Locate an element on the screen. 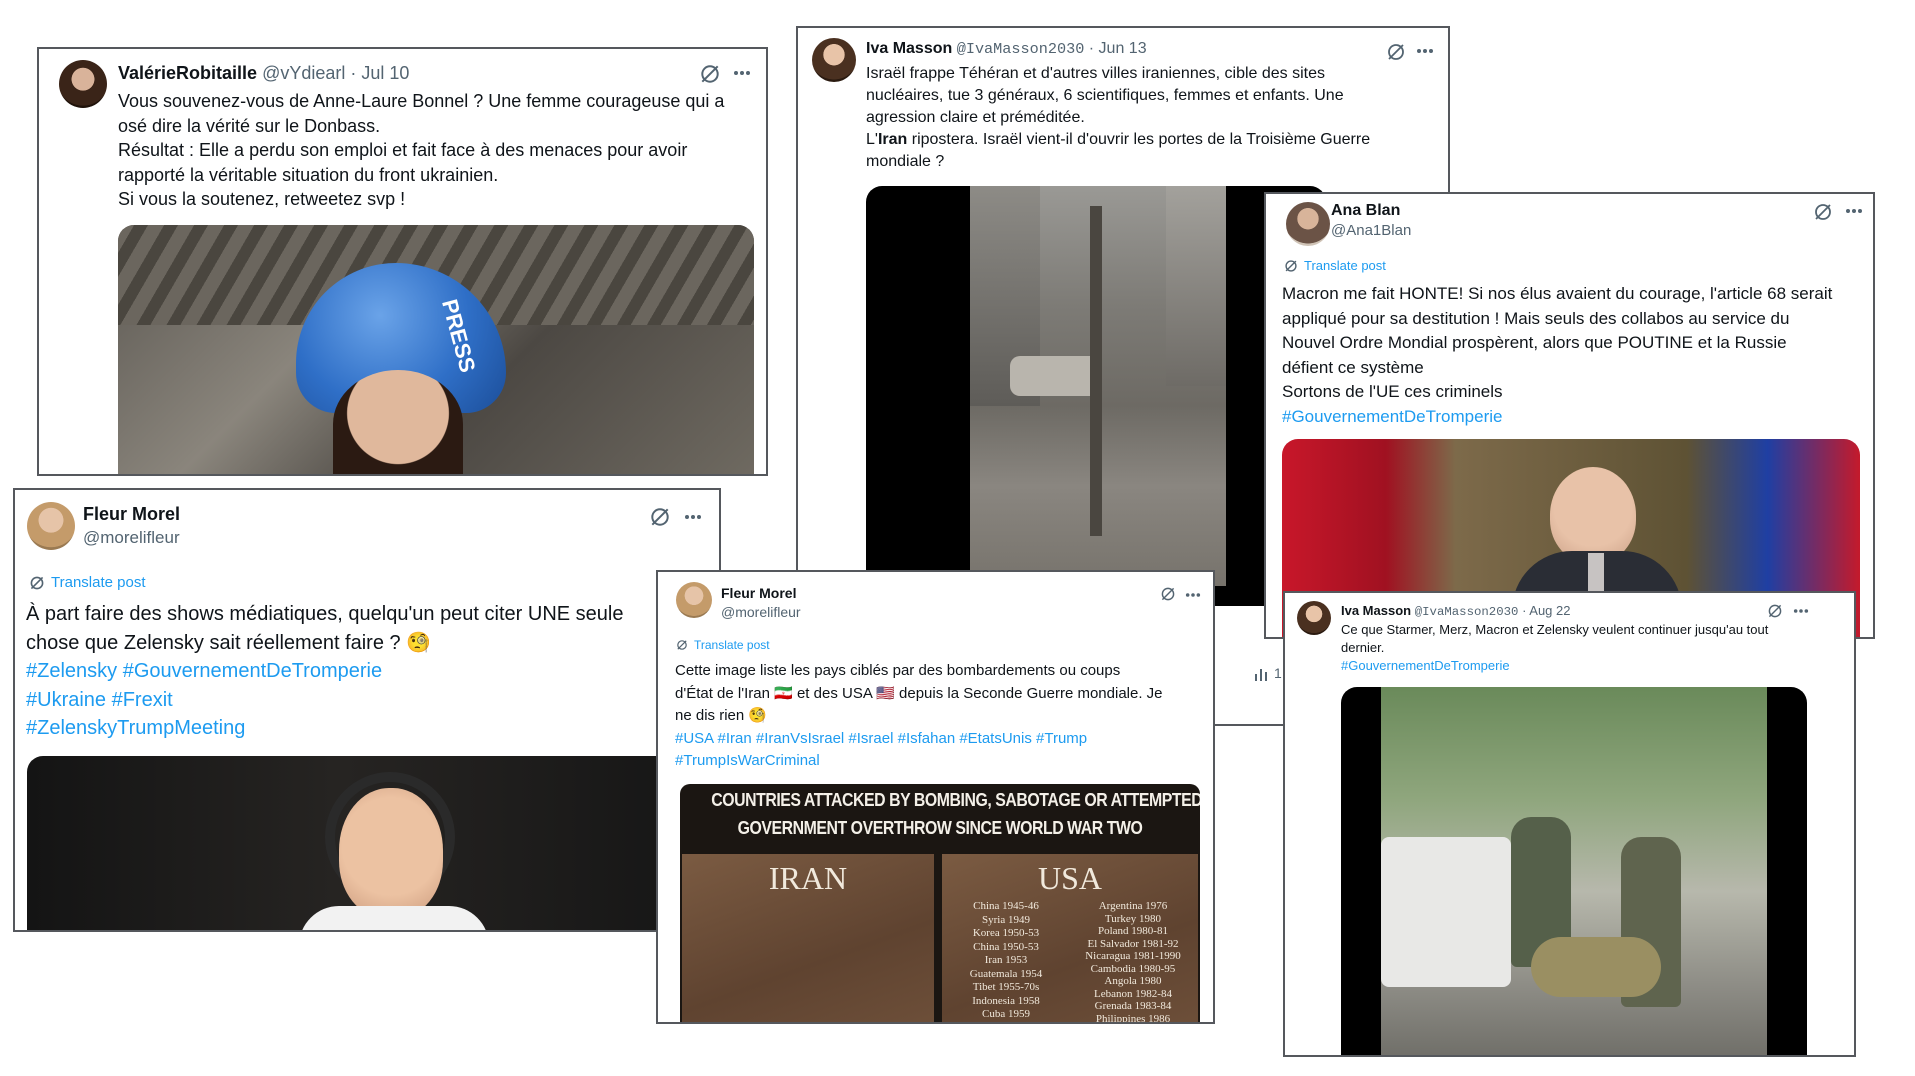 This screenshot has height=1076, width=1915. video-frame-street-scene is located at coordinates (1574, 871).